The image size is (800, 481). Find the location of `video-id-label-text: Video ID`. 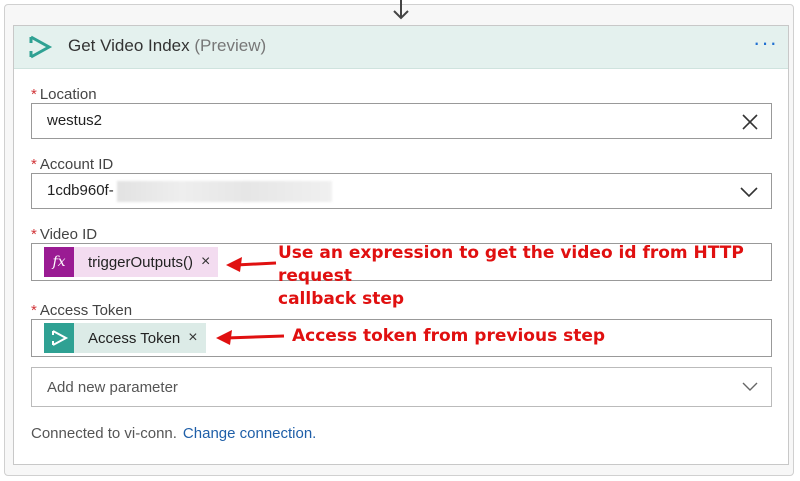

video-id-label-text: Video ID is located at coordinates (68, 234).